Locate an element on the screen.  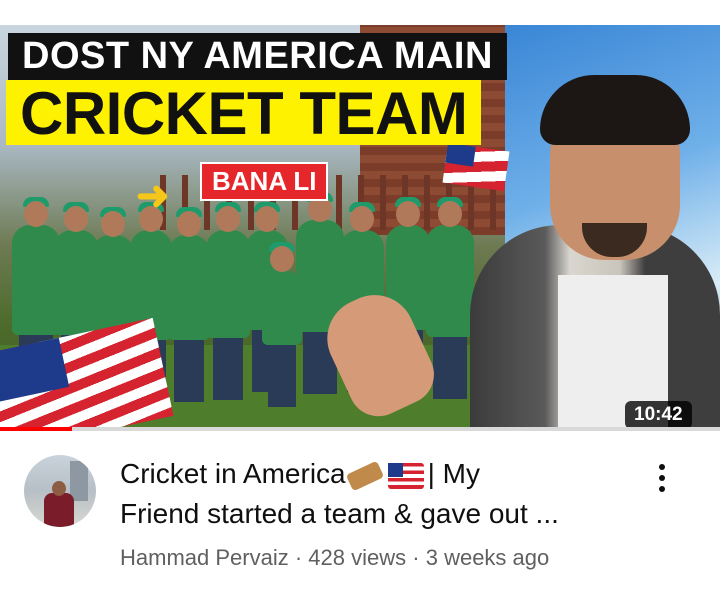
thumbnail-title-line-1: DOST NY AMERICA MAIN is located at coordinates (257, 56).